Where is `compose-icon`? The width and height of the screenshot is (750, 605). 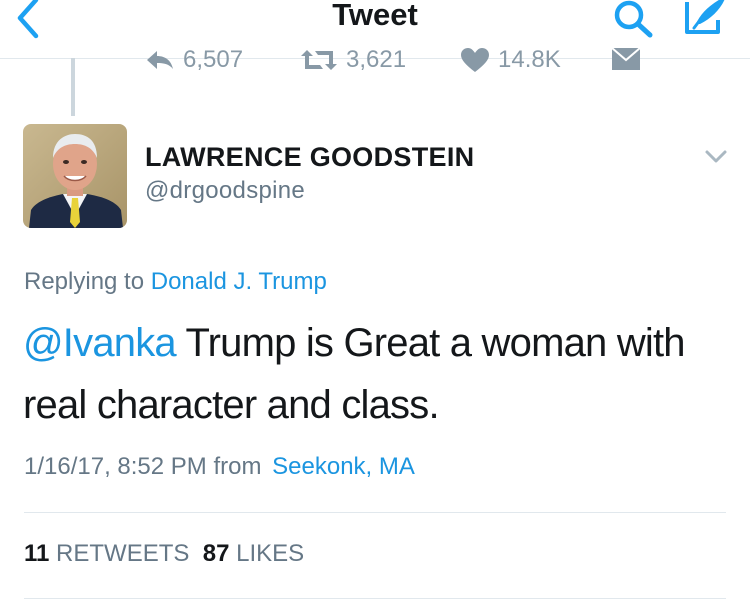 compose-icon is located at coordinates (705, 17).